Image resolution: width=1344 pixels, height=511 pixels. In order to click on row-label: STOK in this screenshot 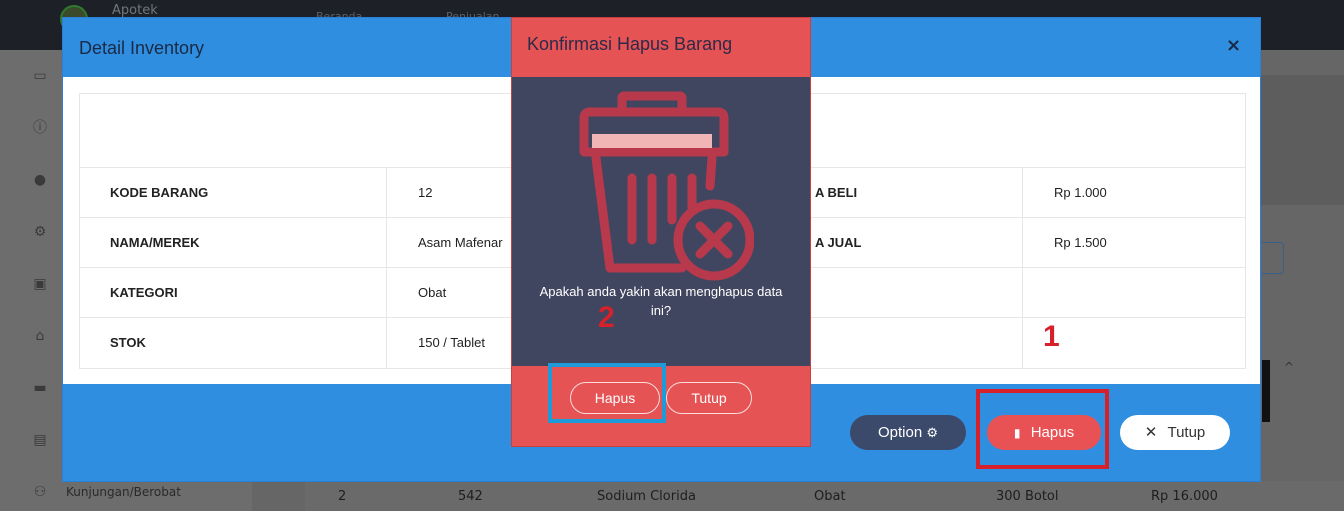, I will do `click(128, 342)`.